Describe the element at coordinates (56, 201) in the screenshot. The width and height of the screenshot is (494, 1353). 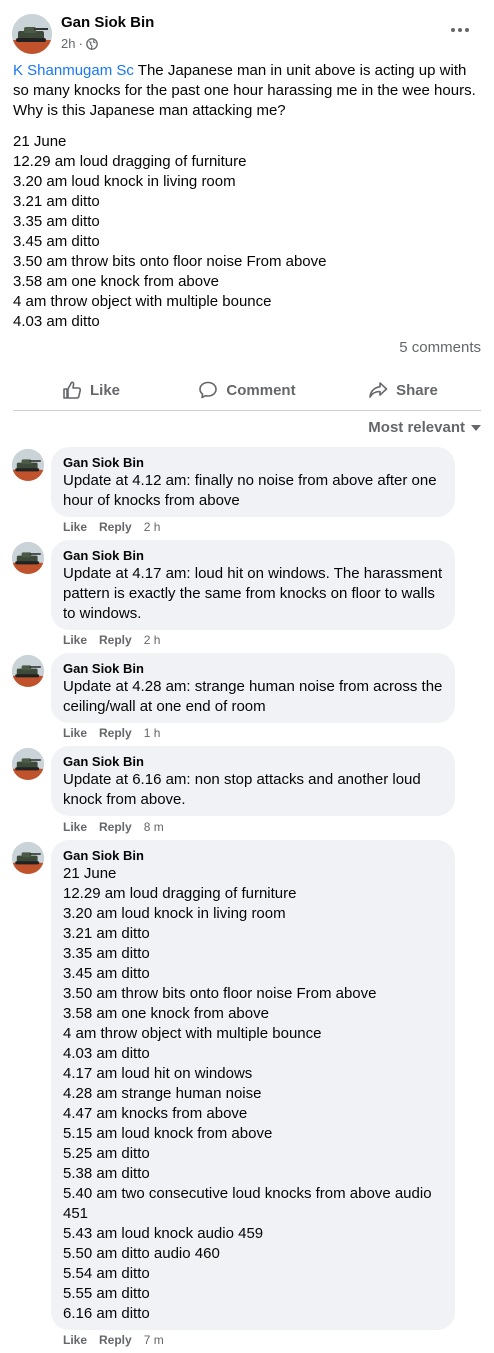
I see `post-line: 3.21 am ditto` at that location.